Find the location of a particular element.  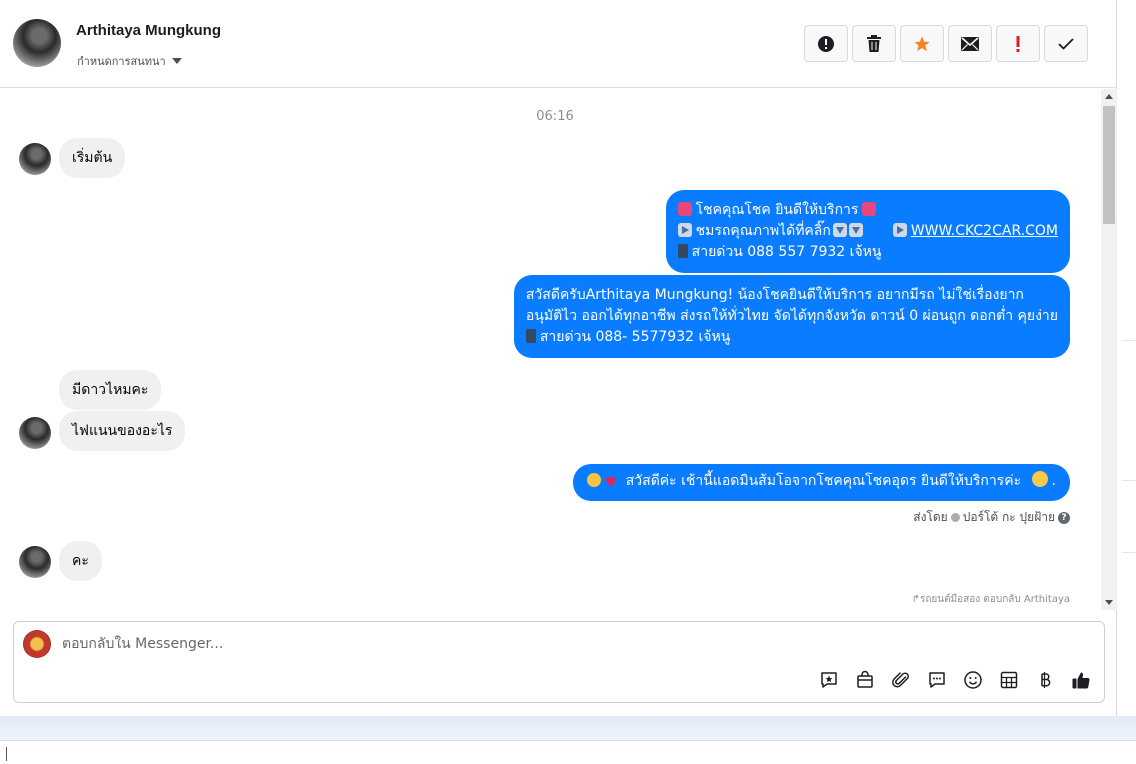

reply-composer is located at coordinates (559, 662).